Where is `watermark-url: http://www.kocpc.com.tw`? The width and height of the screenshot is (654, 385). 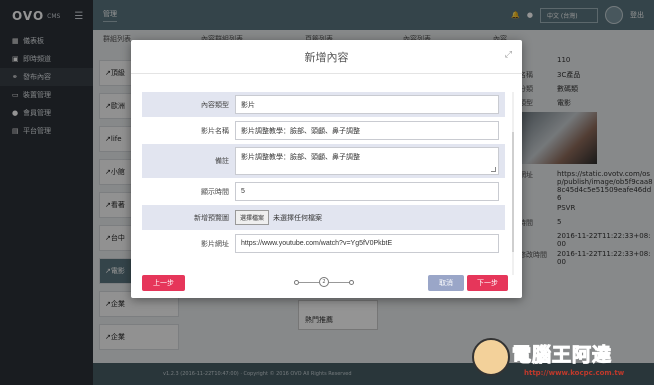 watermark-url: http://www.kocpc.com.tw is located at coordinates (574, 373).